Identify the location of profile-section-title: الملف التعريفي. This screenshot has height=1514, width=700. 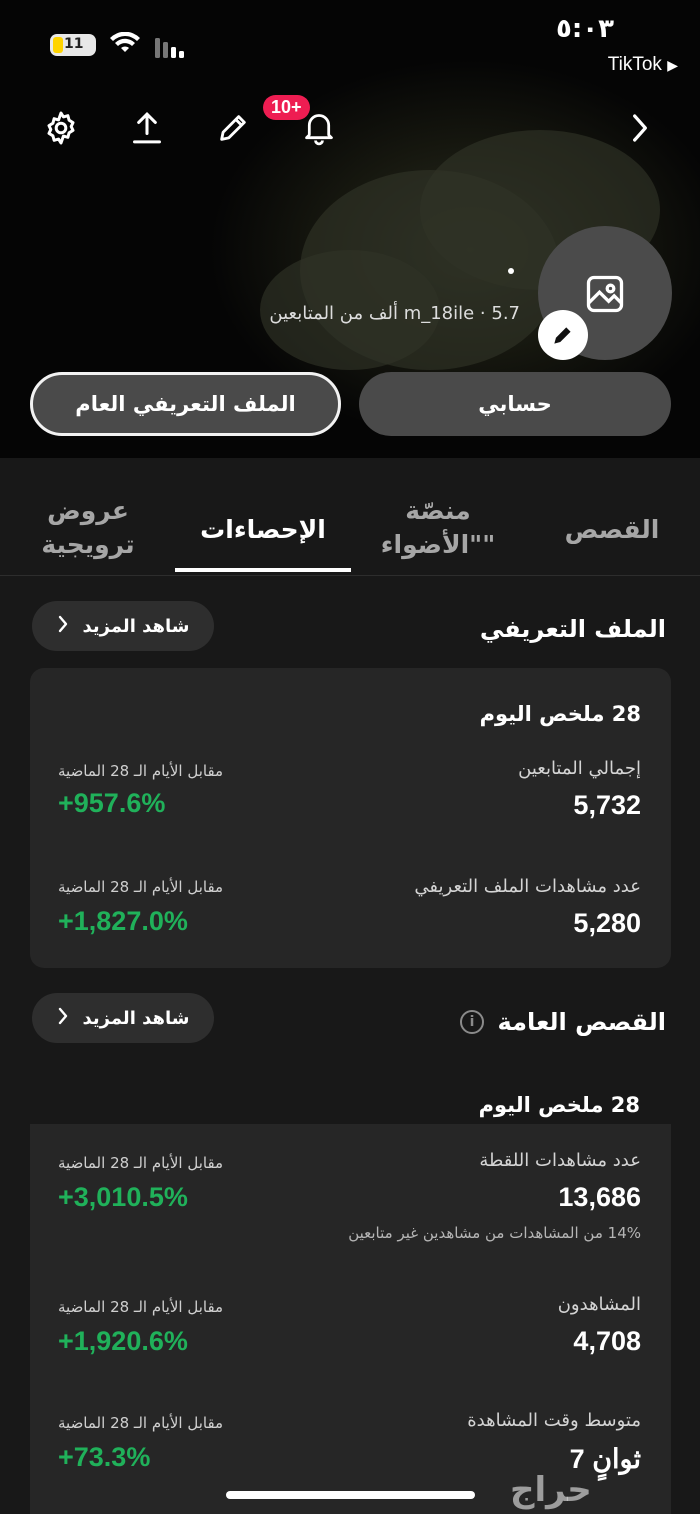
(572, 629).